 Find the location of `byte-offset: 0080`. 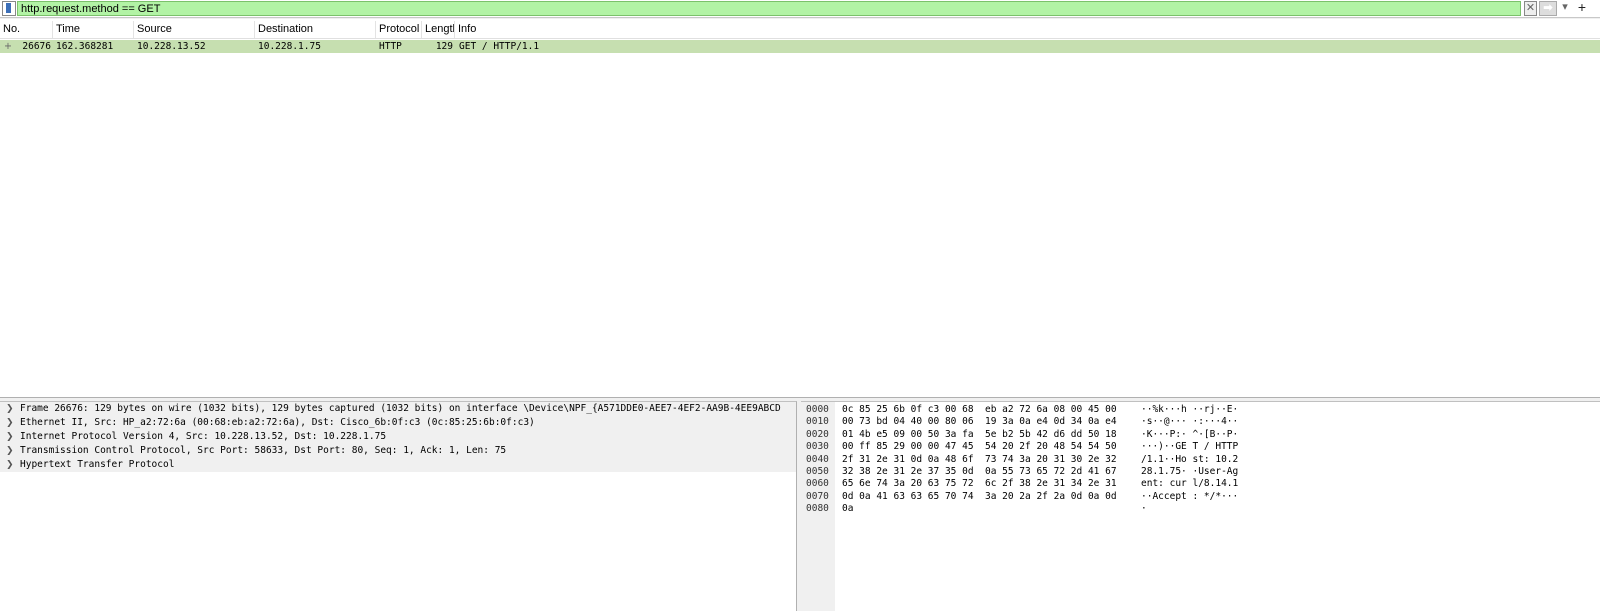

byte-offset: 0080 is located at coordinates (817, 509).